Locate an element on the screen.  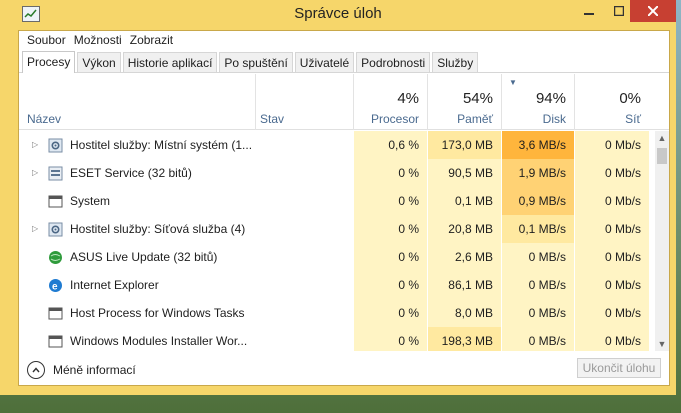
memory-column-label: Paměť is located at coordinates (475, 119).